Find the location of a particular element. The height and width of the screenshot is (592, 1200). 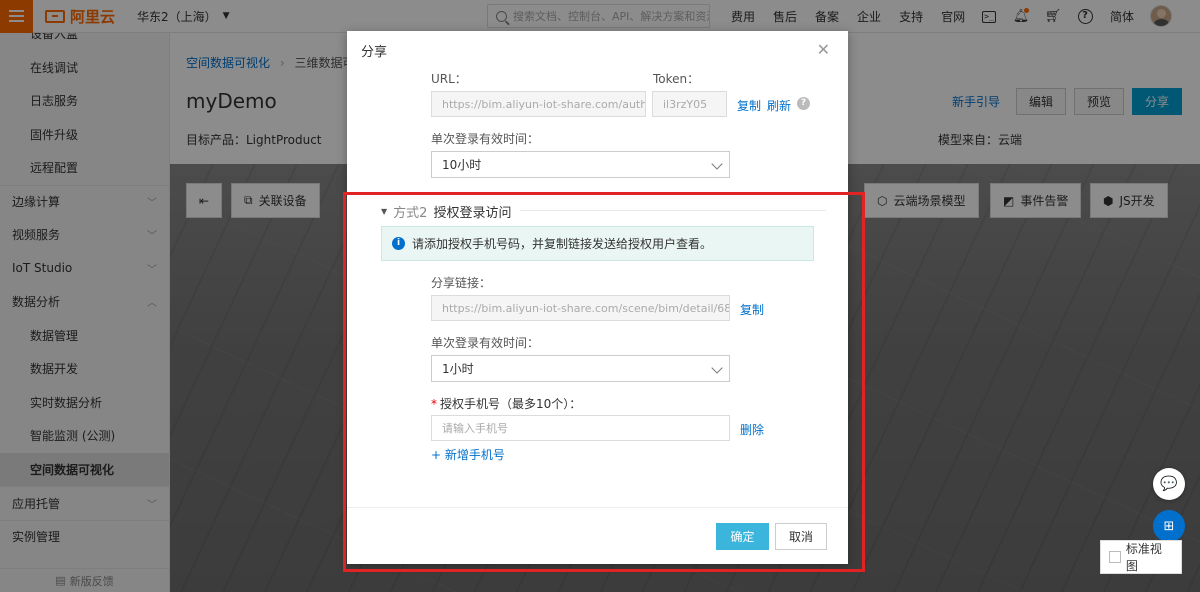

dialog-header: 分享 is located at coordinates (597, 50).